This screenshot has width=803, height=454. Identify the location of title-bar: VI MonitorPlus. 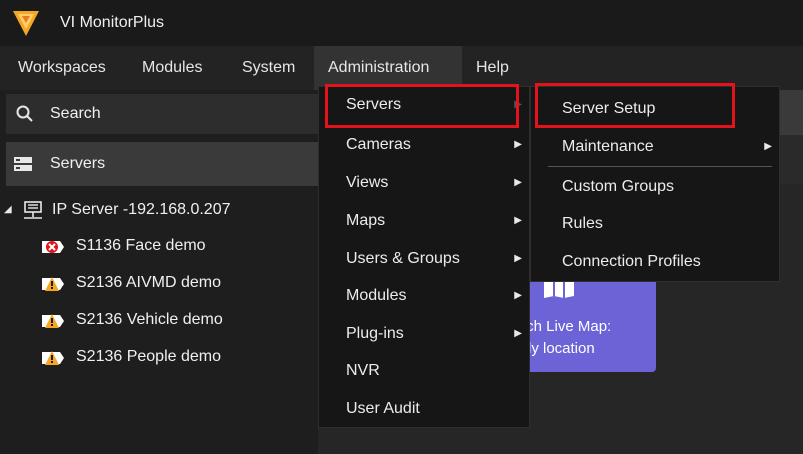
(401, 23).